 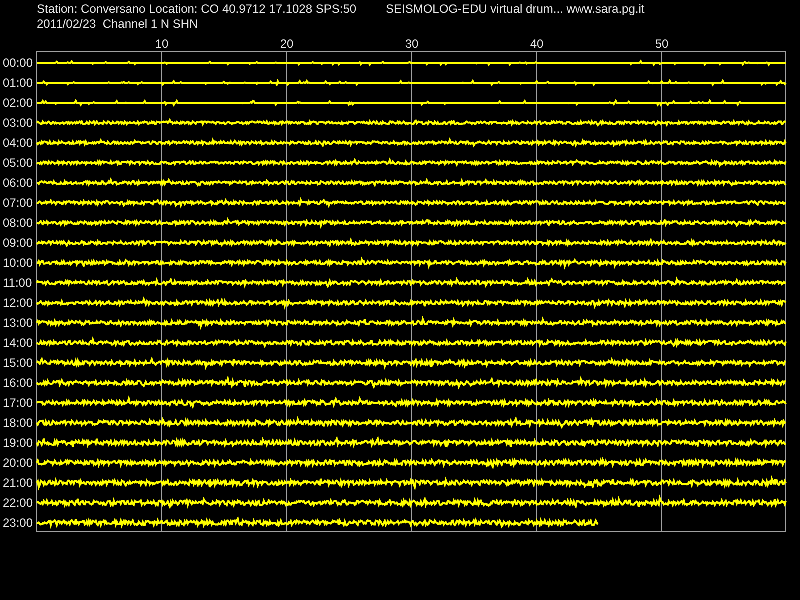 I want to click on hour-label: 02:00, so click(x=18, y=103).